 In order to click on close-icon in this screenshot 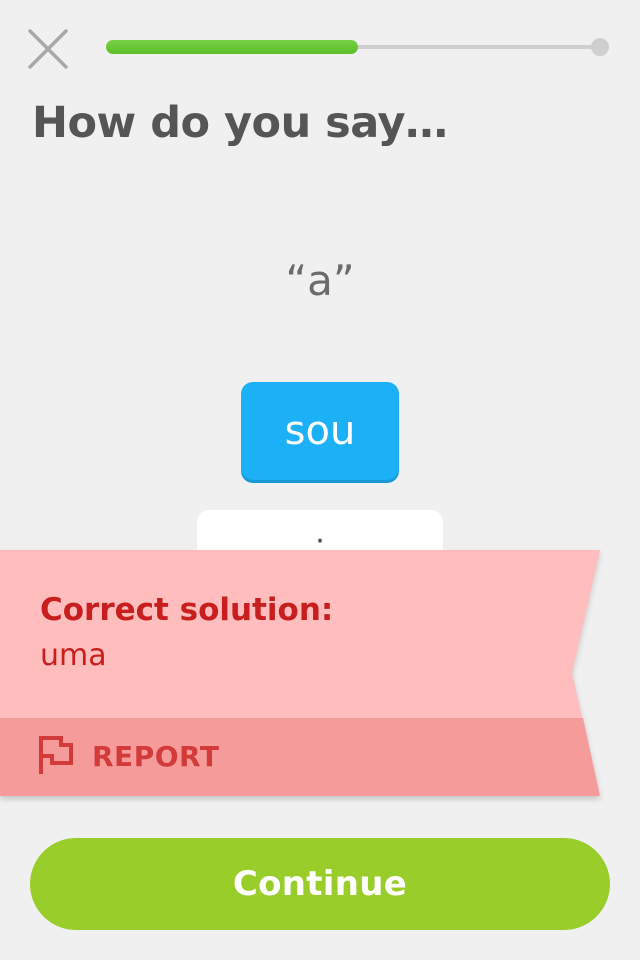, I will do `click(48, 49)`.